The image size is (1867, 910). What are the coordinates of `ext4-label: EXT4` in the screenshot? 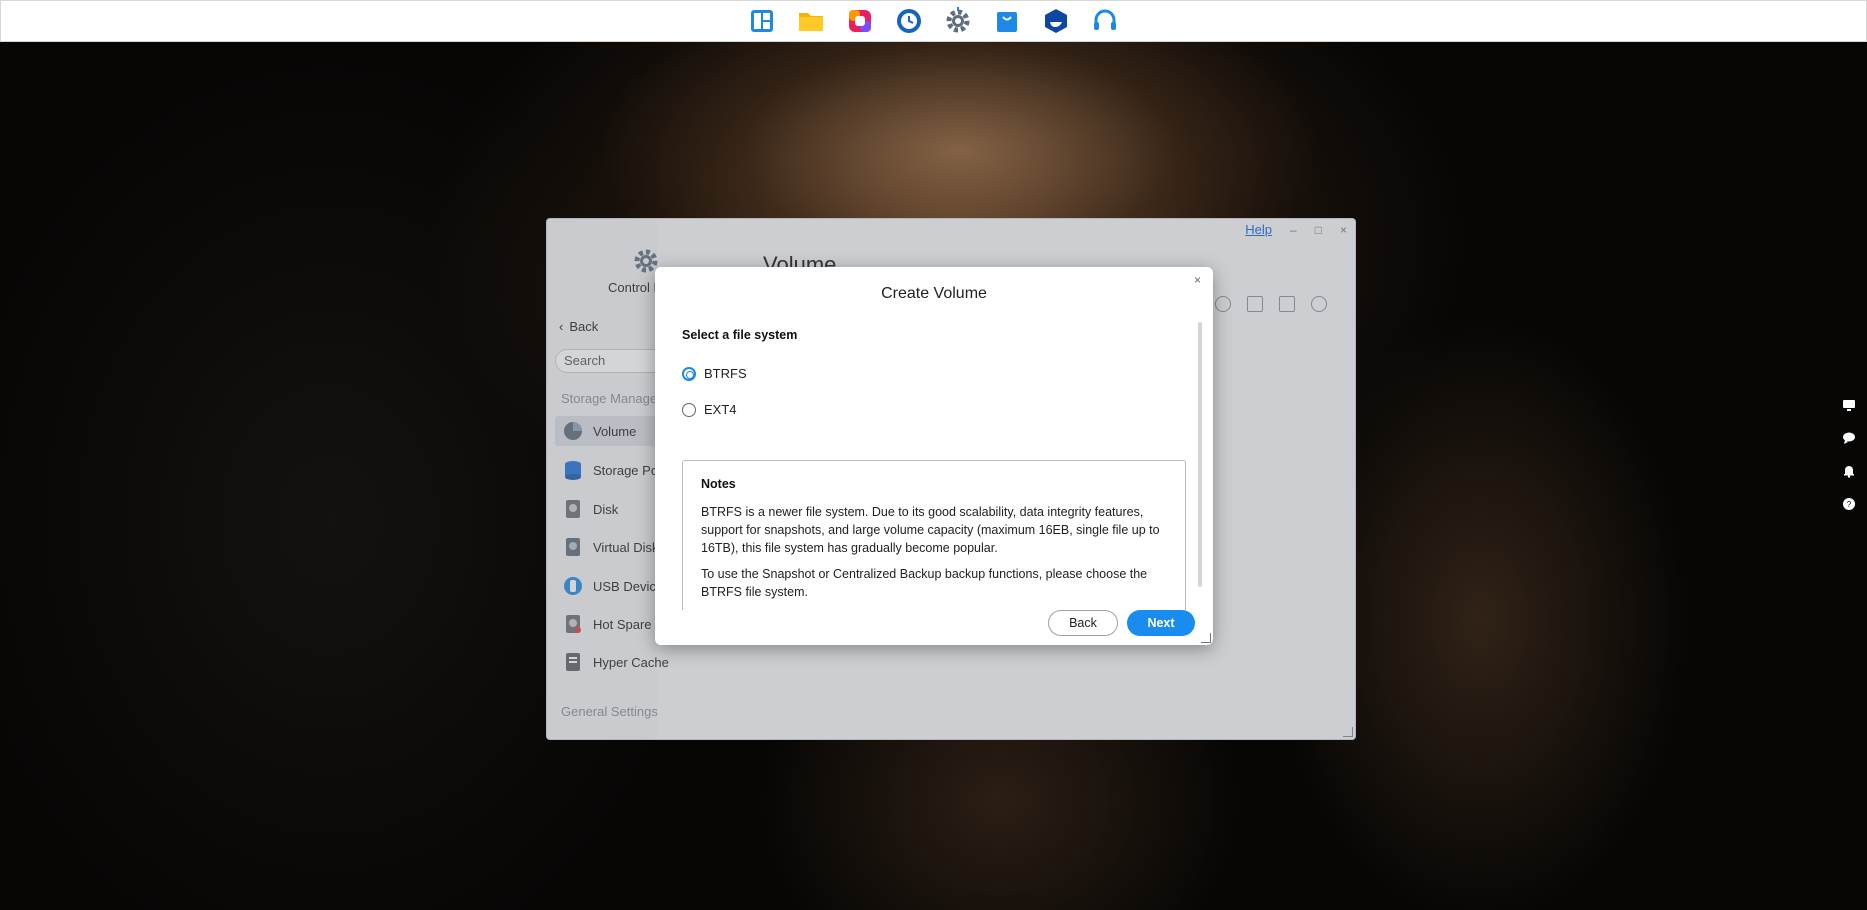 It's located at (720, 409).